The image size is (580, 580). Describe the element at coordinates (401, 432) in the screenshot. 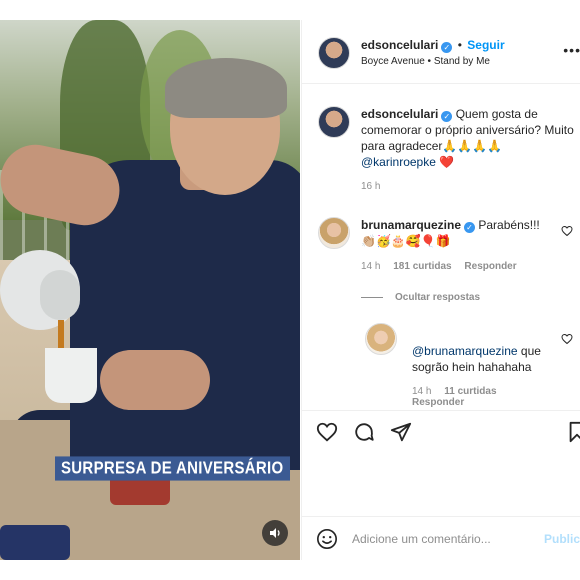

I see `share-icon` at that location.